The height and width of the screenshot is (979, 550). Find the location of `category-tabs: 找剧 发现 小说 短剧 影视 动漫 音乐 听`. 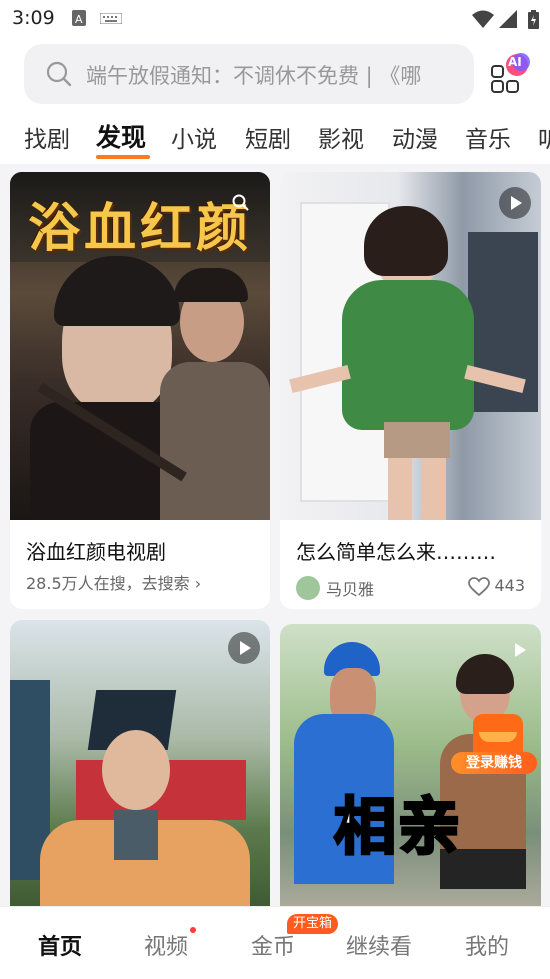

category-tabs: 找剧 发现 小说 短剧 影视 动漫 音乐 听 is located at coordinates (275, 138).